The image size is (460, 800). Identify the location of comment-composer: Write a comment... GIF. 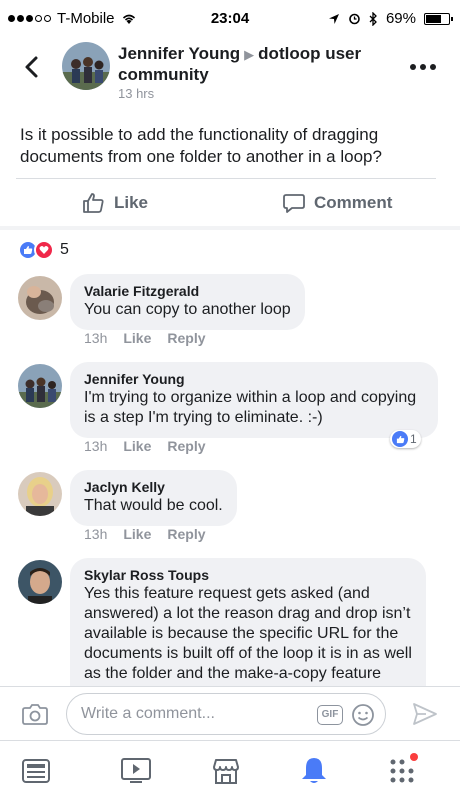
(230, 713).